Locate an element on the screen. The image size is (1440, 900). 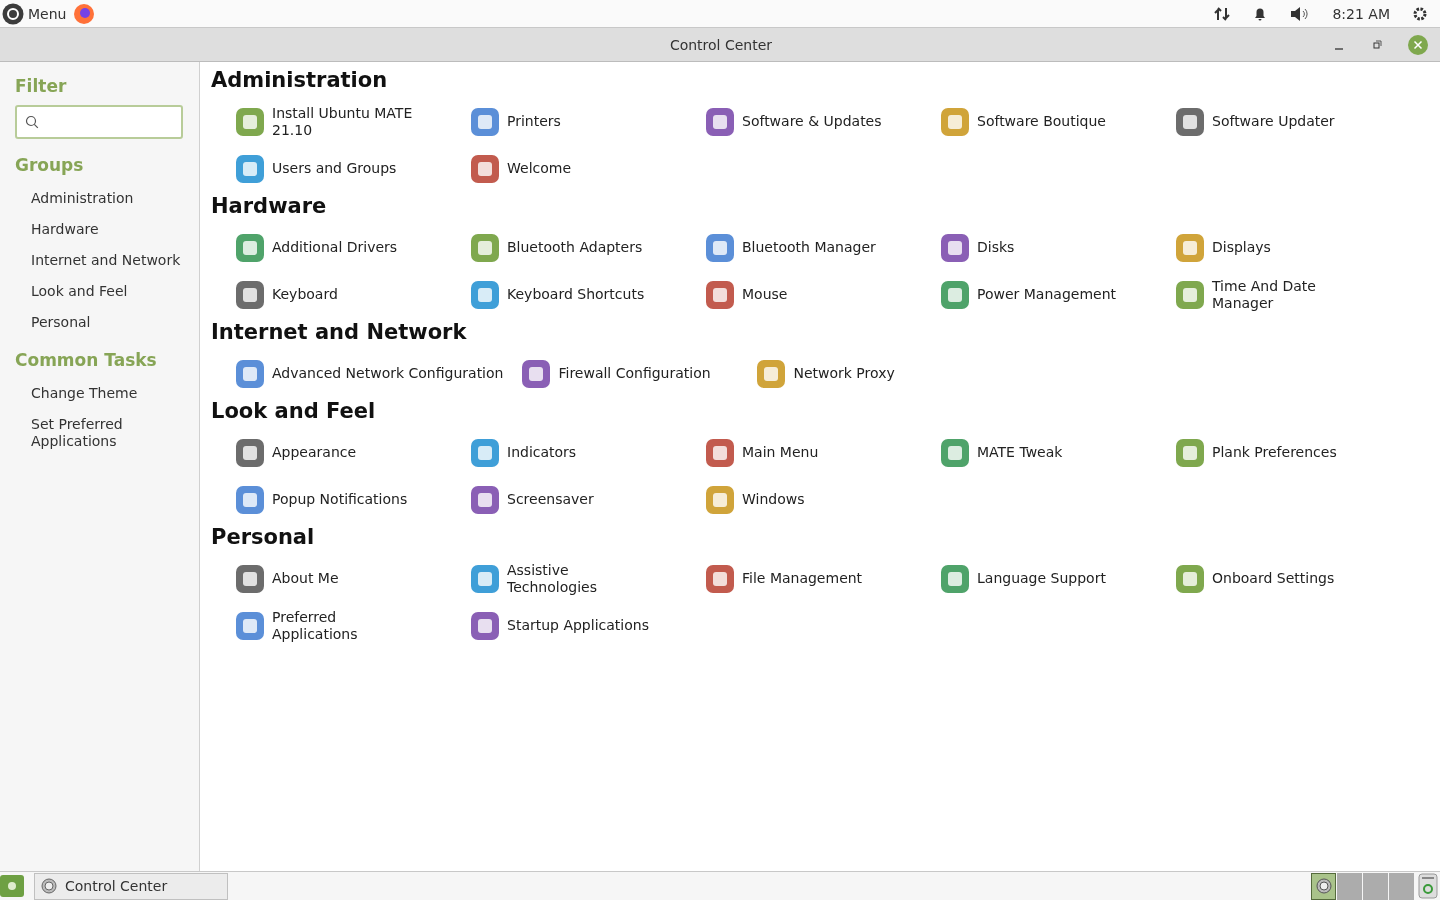
tasks-heading: Common Tasks is located at coordinates (86, 360).